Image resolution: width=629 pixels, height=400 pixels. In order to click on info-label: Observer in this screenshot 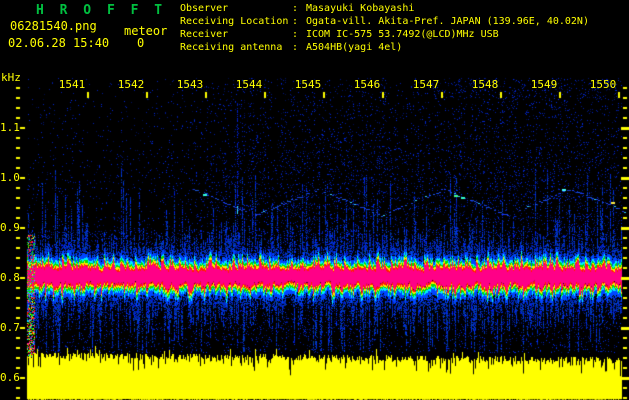, I will do `click(204, 8)`.